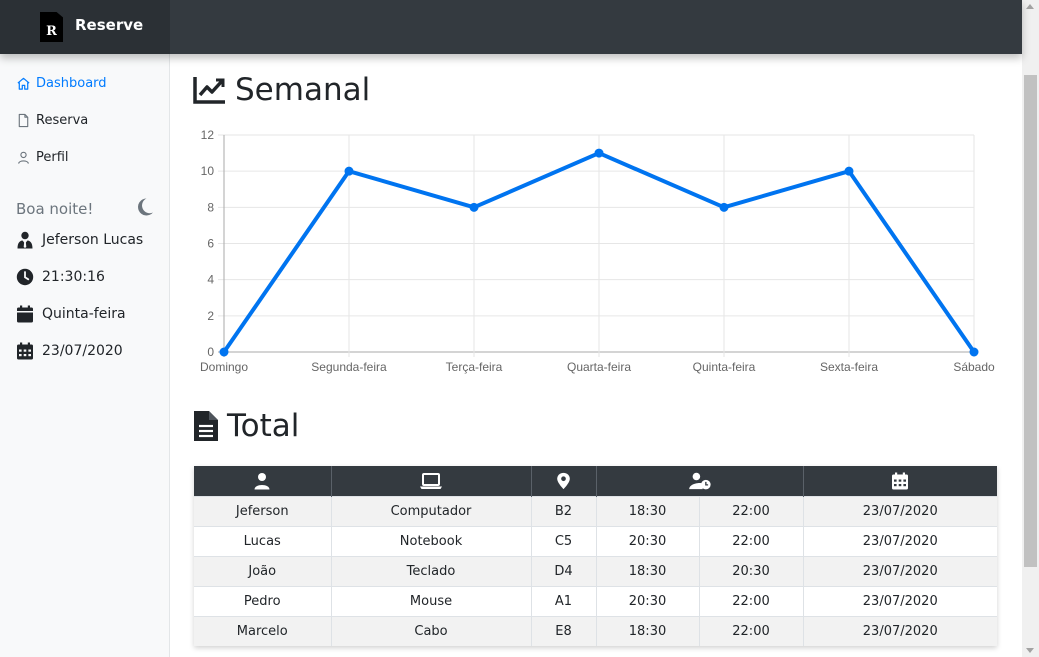 This screenshot has height=657, width=1039. Describe the element at coordinates (210, 316) in the screenshot. I see `y-tick-label: 2` at that location.